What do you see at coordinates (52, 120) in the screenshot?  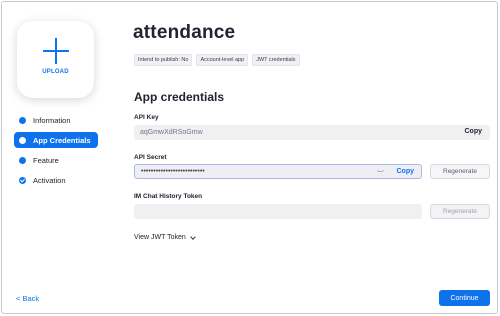 I see `sidebar-item-label: Information` at bounding box center [52, 120].